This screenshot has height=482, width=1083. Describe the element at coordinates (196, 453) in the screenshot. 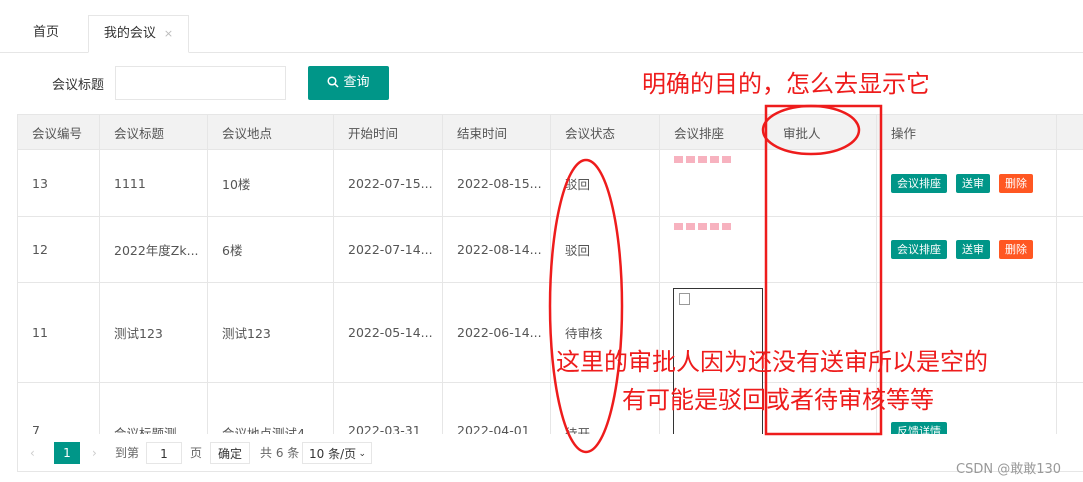

I see `page-label: 页` at that location.